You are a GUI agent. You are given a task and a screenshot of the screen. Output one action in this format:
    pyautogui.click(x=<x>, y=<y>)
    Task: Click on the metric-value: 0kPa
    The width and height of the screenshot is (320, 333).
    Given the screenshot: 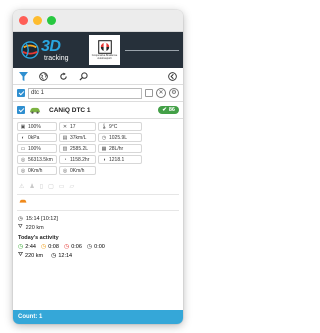 What is the action you would take?
    pyautogui.click(x=34, y=137)
    